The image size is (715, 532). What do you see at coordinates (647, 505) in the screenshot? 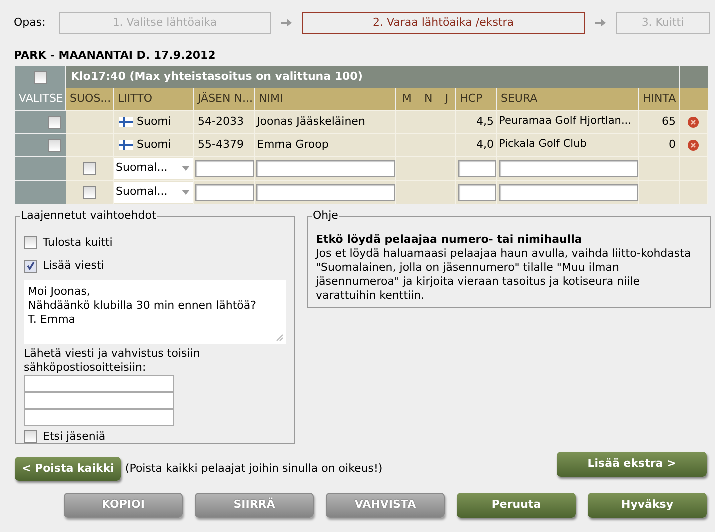
I see `action-button: Hyväksy` at bounding box center [647, 505].